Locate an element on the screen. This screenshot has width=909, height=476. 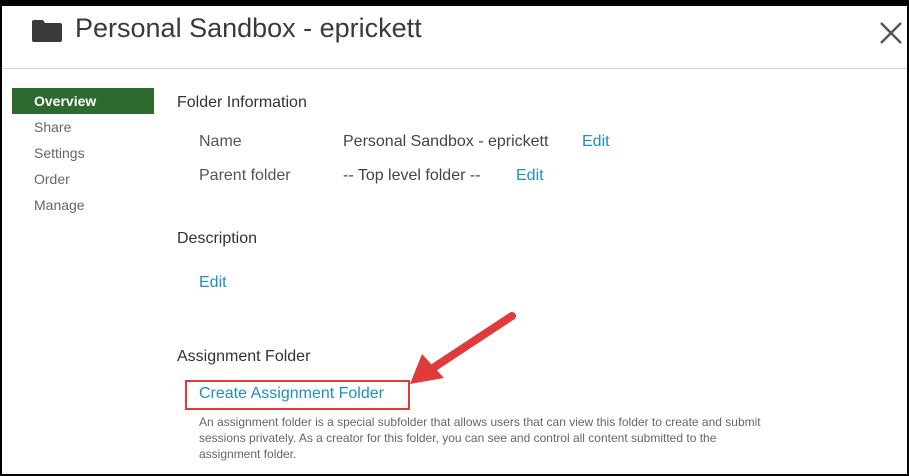
sidebar-item-manage: Manage is located at coordinates (83, 205).